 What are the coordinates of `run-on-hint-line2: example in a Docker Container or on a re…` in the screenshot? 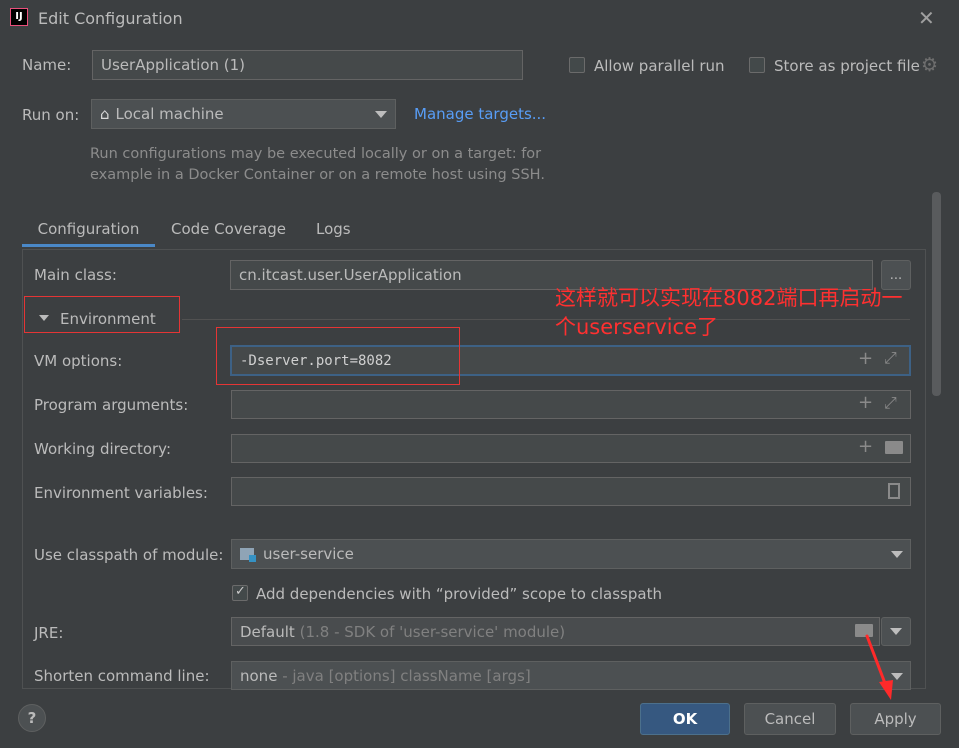 It's located at (317, 175).